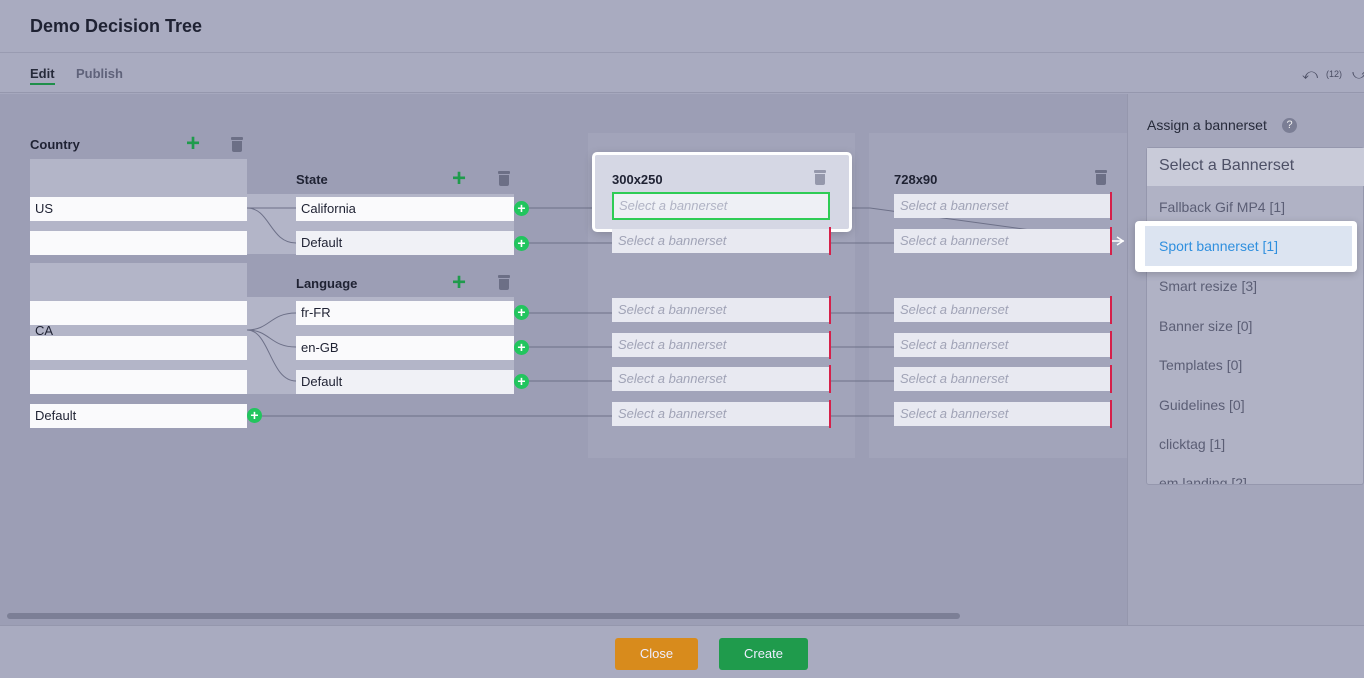 The width and height of the screenshot is (1364, 678). What do you see at coordinates (1203, 479) in the screenshot?
I see `dropdown-option: em landing [2]` at bounding box center [1203, 479].